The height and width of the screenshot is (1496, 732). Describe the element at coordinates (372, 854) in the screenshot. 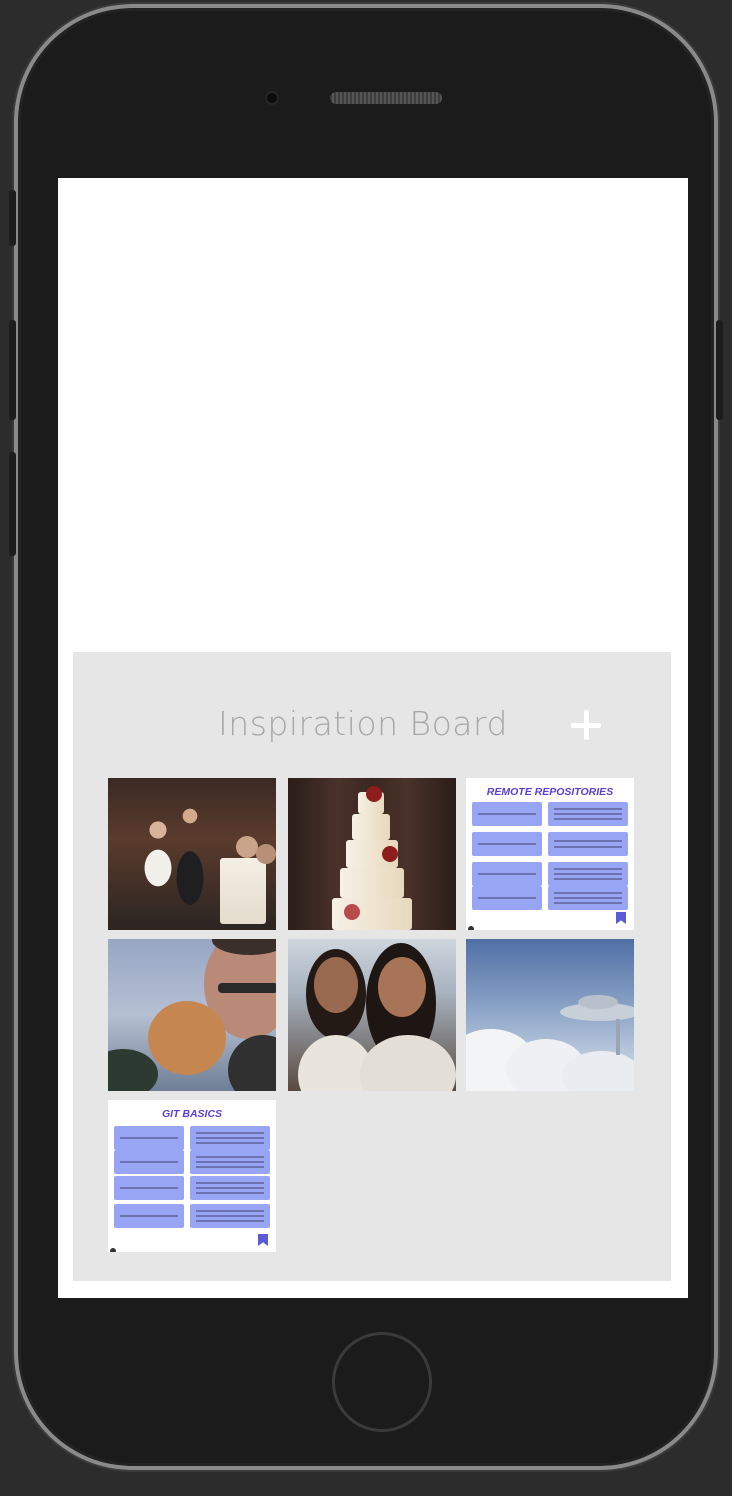

I see `inspiration-tile-cake` at that location.